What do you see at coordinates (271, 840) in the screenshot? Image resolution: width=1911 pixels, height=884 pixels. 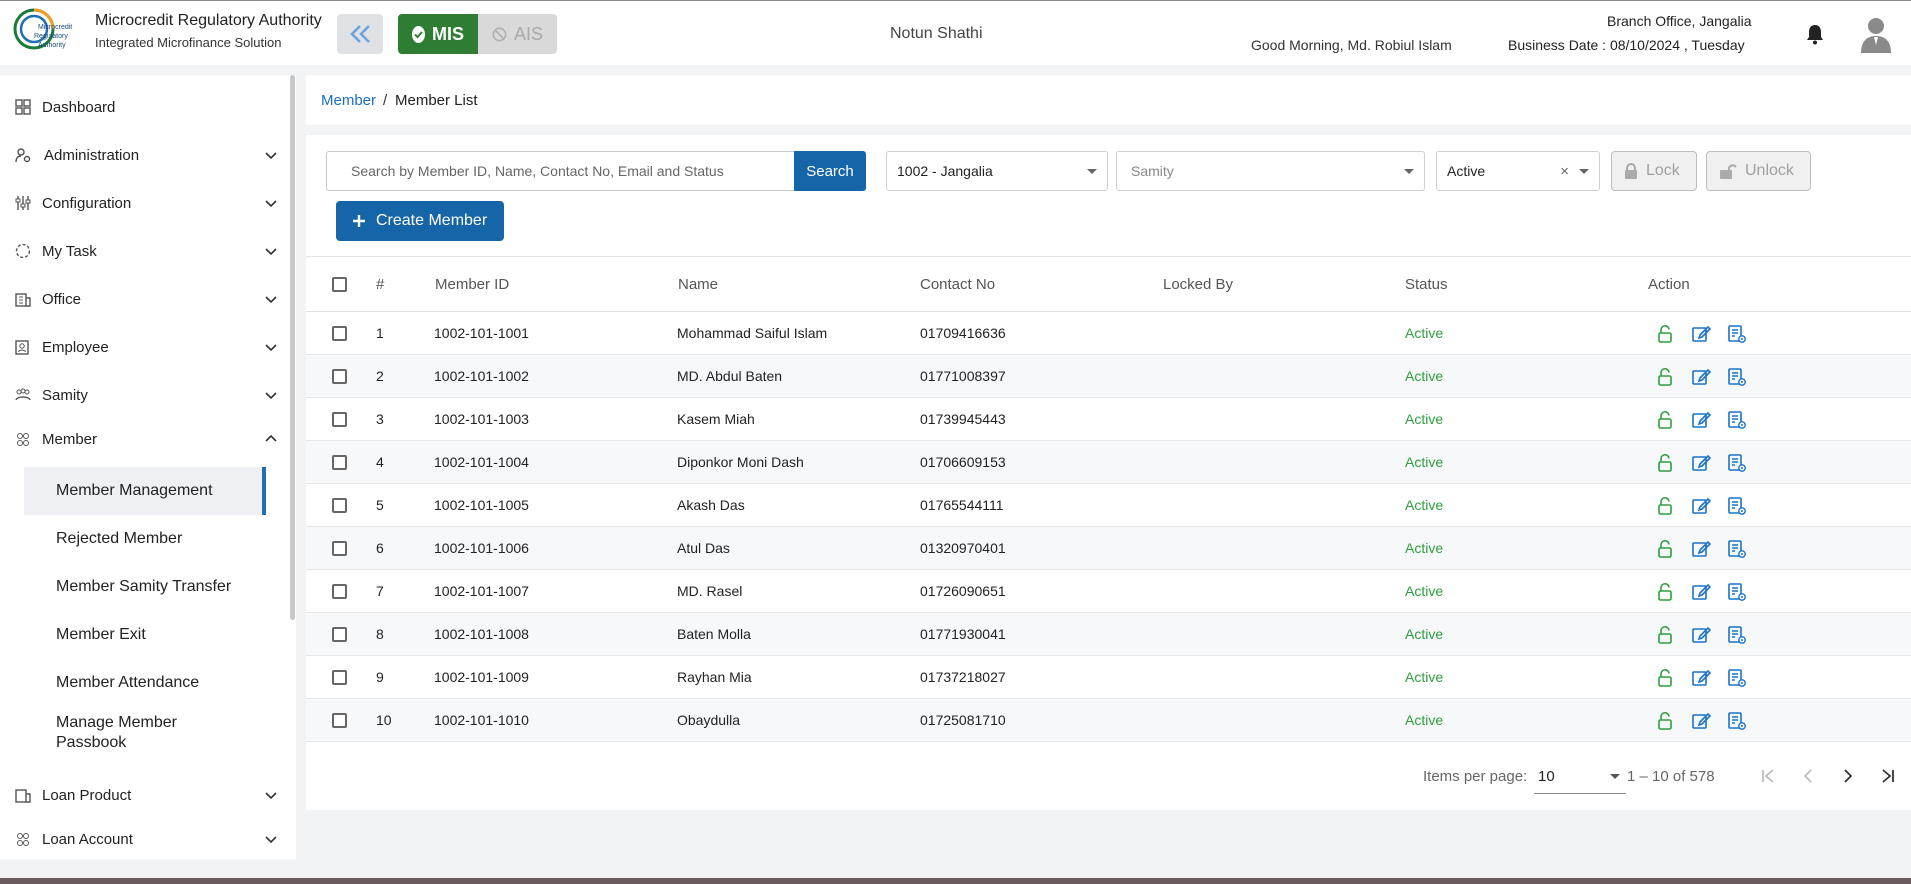 I see `chevron-down-icon` at bounding box center [271, 840].